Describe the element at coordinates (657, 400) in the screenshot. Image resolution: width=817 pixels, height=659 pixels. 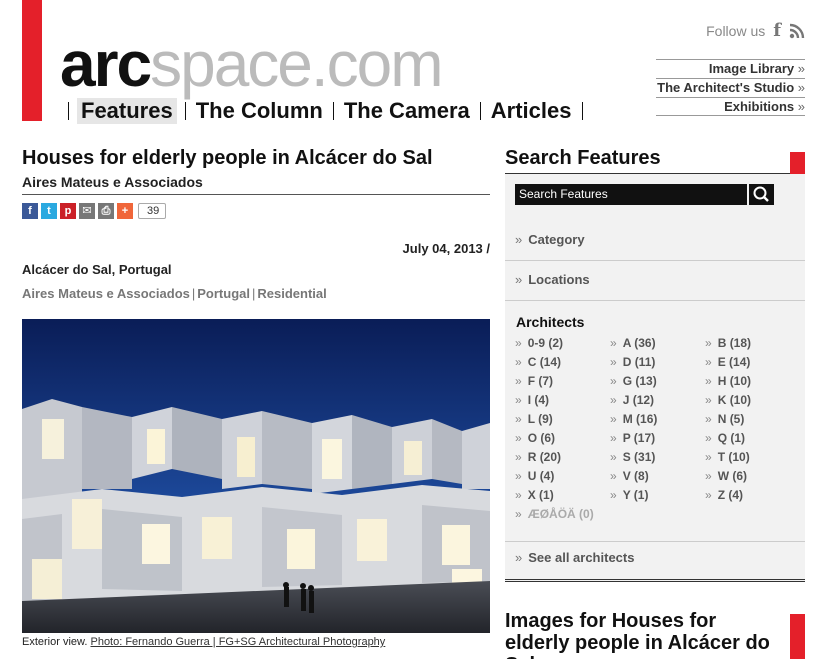
I see `architect-letter-link: » J (12)` at that location.